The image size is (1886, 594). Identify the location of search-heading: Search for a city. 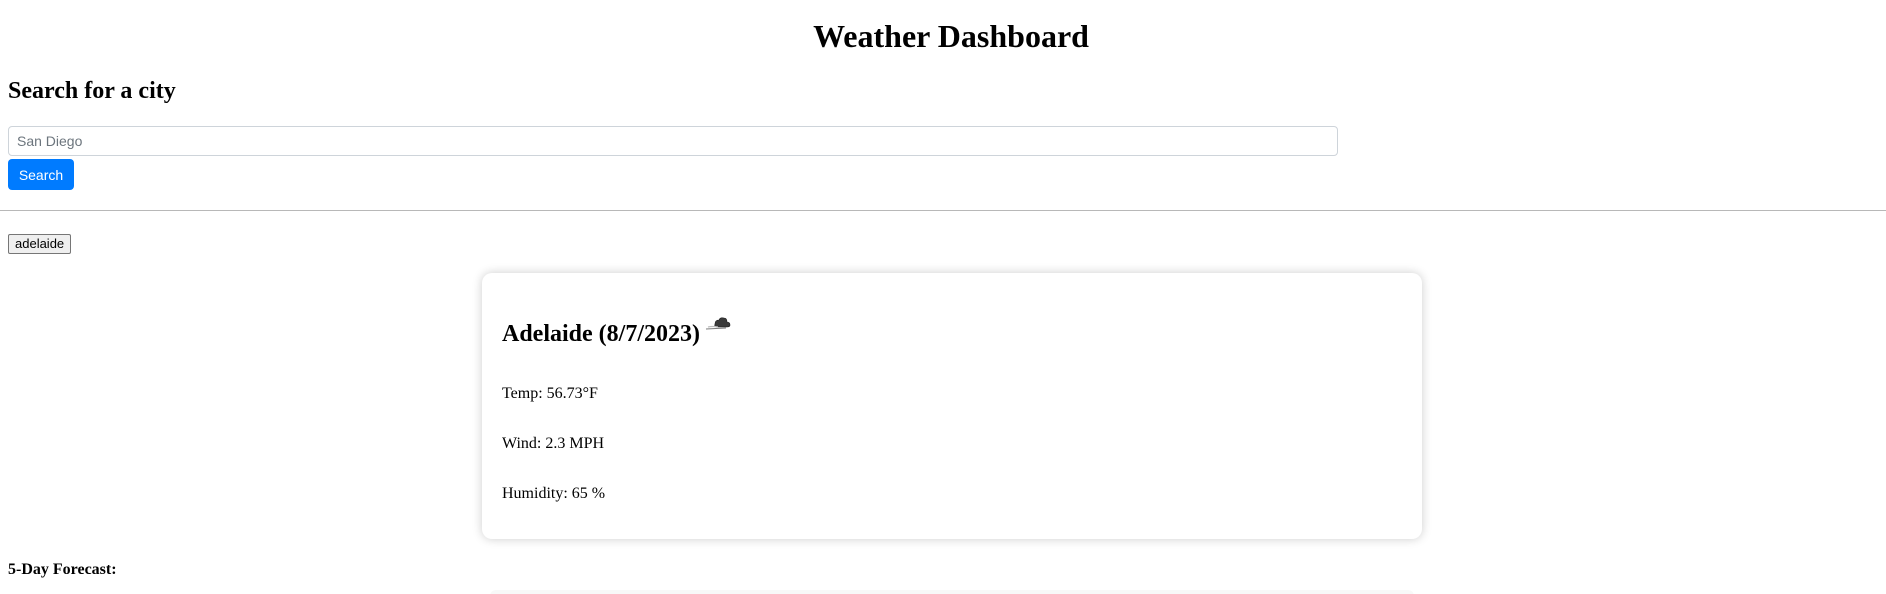
(92, 91).